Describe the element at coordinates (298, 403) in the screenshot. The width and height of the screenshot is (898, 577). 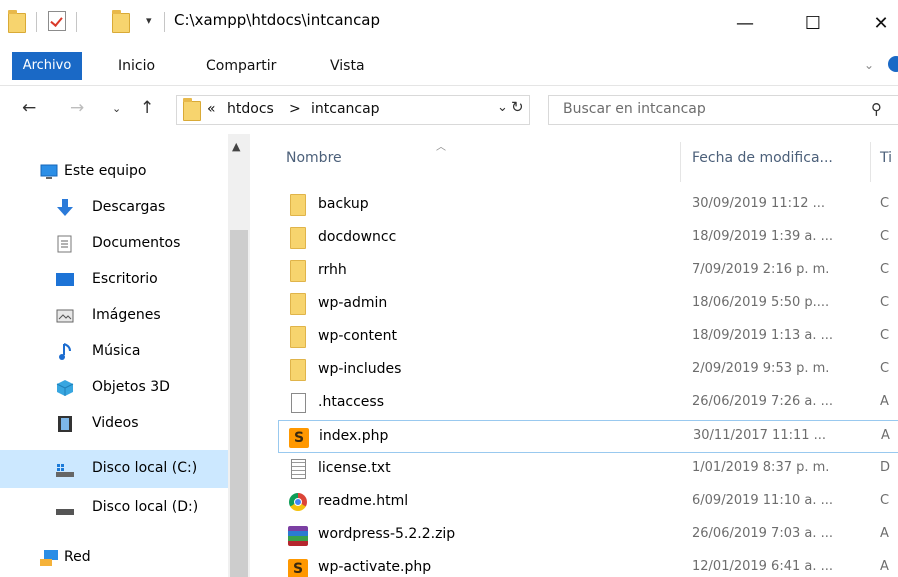
I see `blank-file-icon` at that location.